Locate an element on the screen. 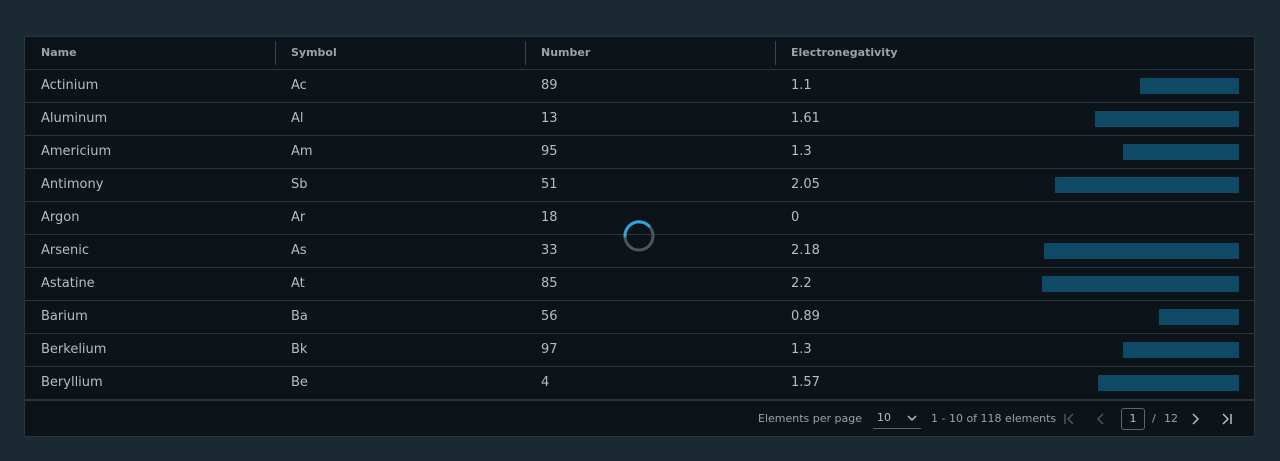  cell-symbol: Am is located at coordinates (302, 151).